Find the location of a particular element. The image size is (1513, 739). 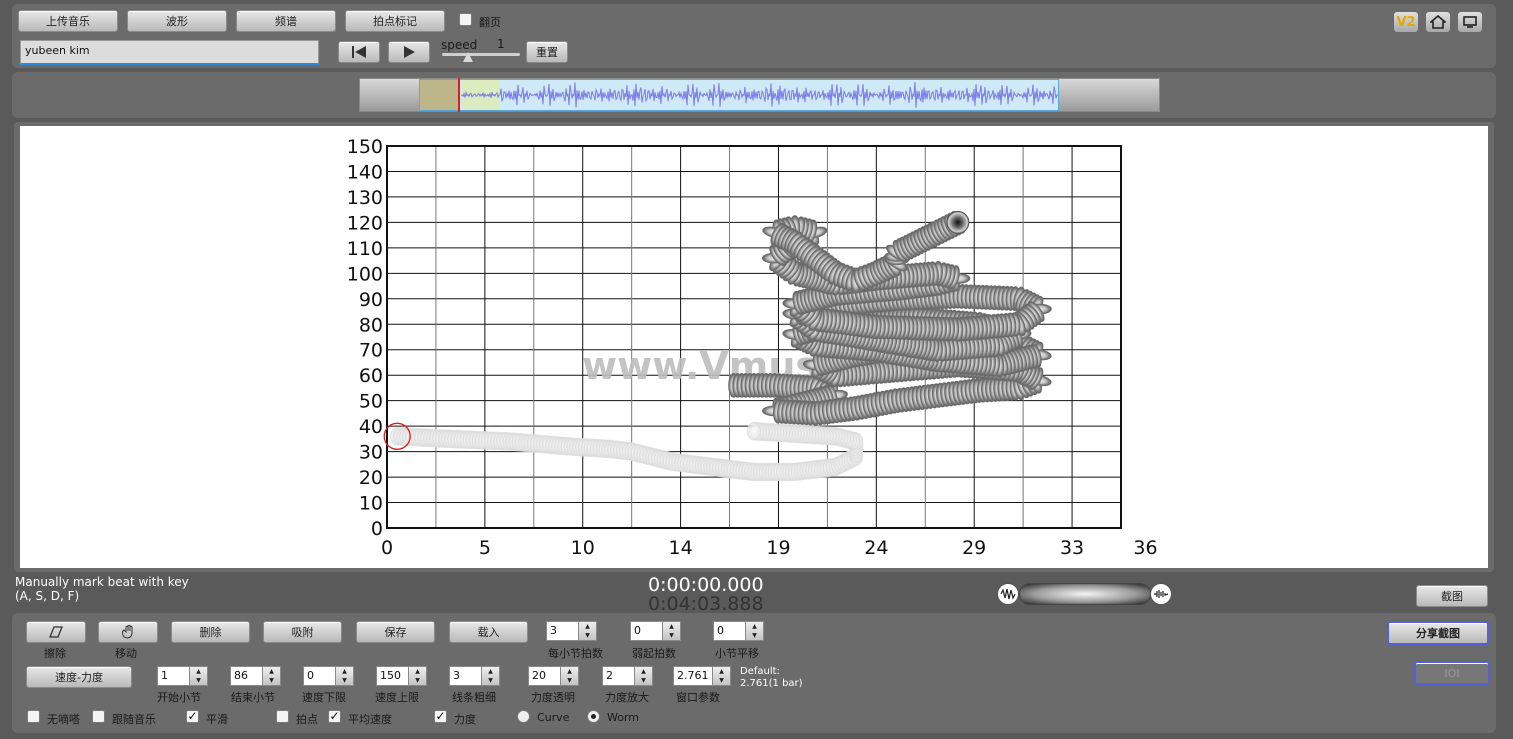

y-tick-label: 150 is located at coordinates (365, 147).